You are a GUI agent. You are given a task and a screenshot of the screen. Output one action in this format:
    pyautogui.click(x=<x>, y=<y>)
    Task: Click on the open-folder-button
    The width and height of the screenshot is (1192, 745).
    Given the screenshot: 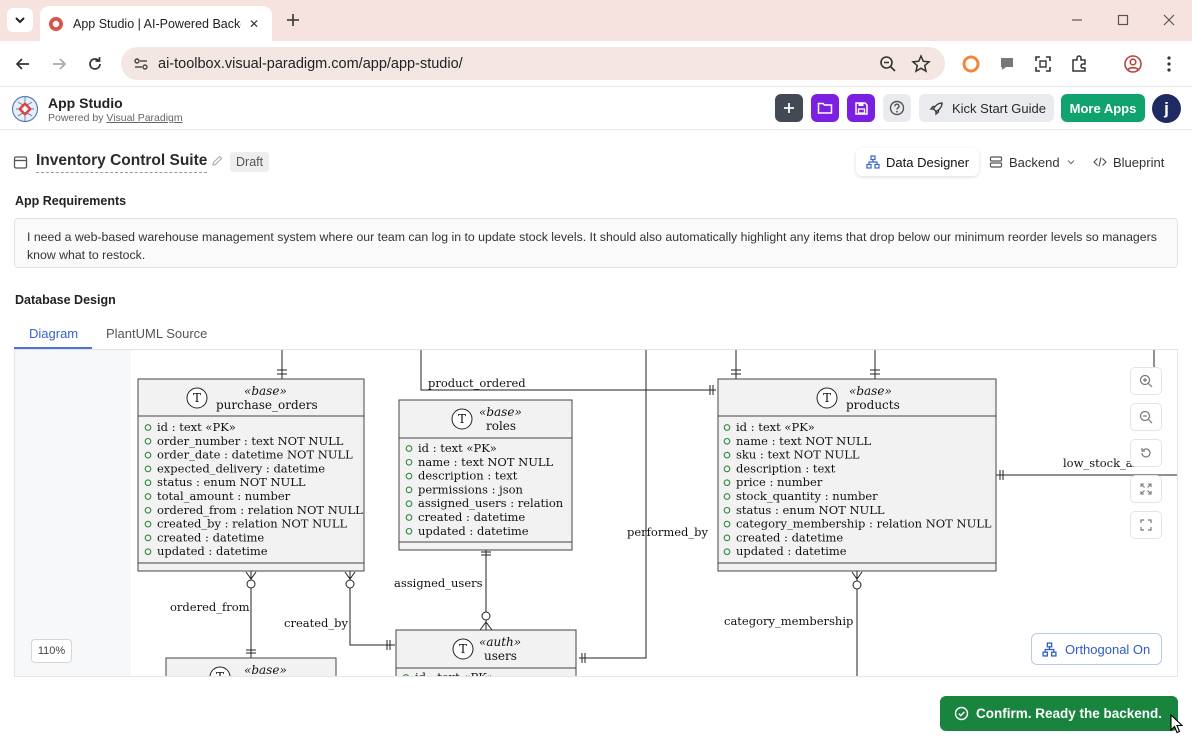 What is the action you would take?
    pyautogui.click(x=825, y=108)
    